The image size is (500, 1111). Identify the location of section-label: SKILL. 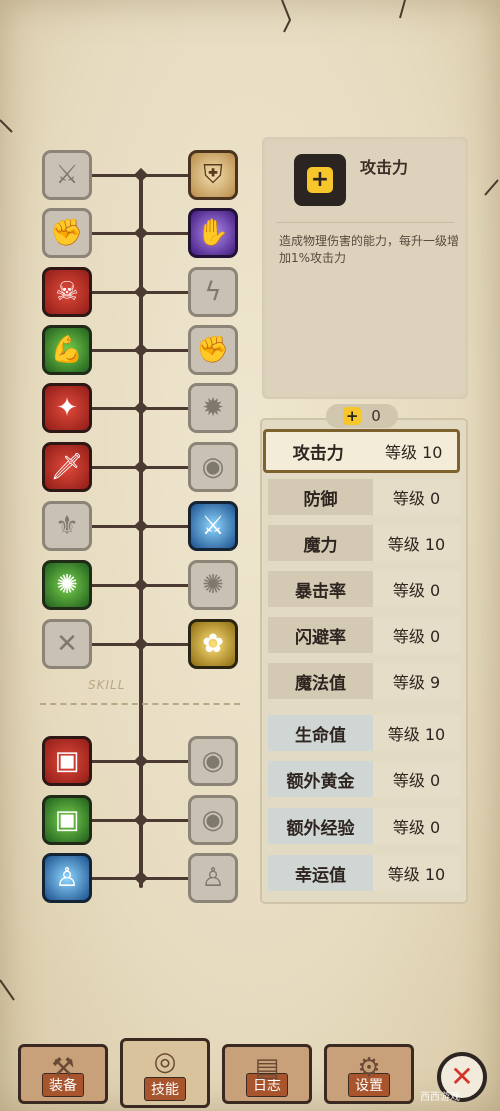
(107, 685).